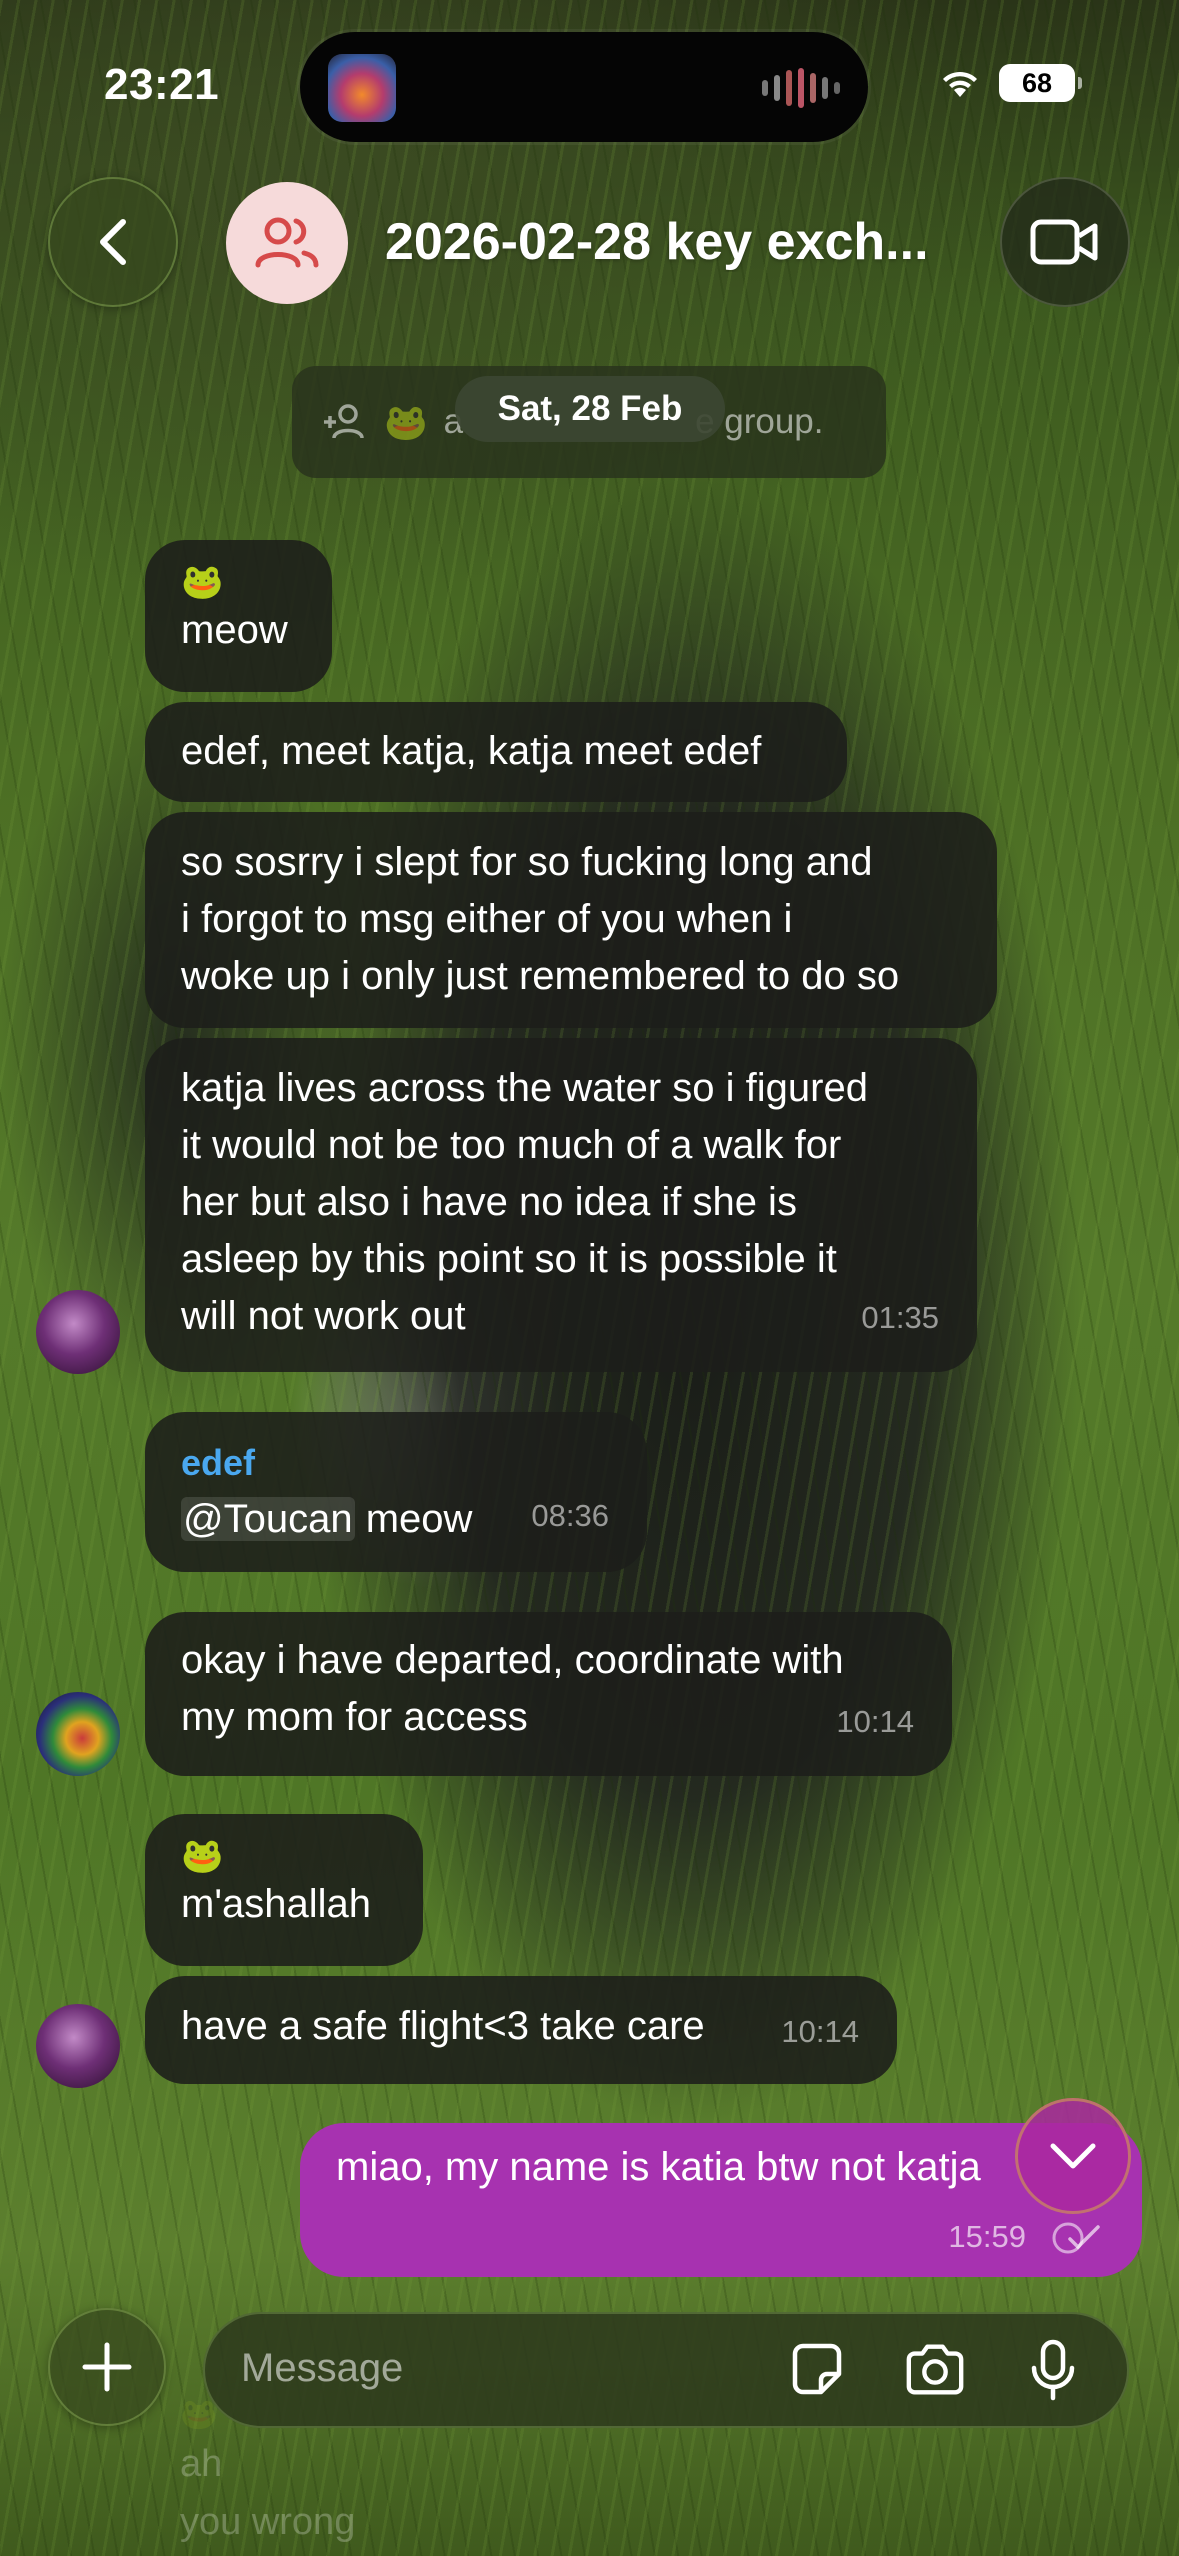 Image resolution: width=1179 pixels, height=2556 pixels. What do you see at coordinates (396, 1492) in the screenshot?
I see `message-bubble: edef @Toucan meow 08:36` at bounding box center [396, 1492].